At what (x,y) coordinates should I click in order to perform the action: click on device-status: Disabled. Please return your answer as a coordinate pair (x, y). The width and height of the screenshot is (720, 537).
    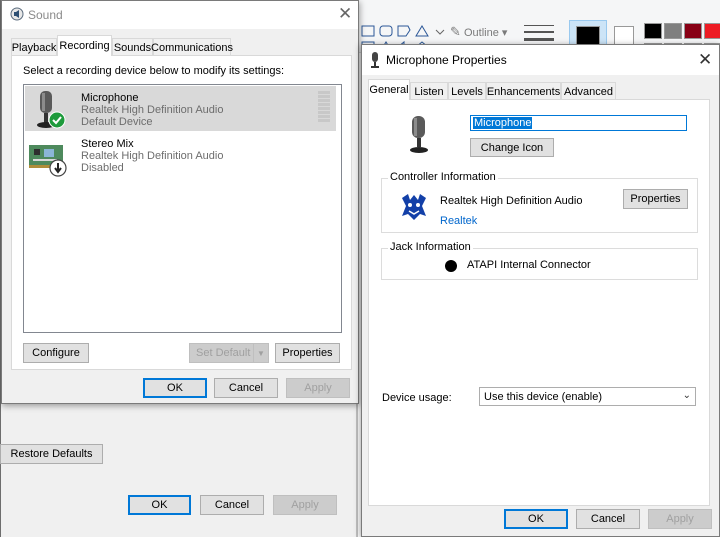
    Looking at the image, I should click on (102, 168).